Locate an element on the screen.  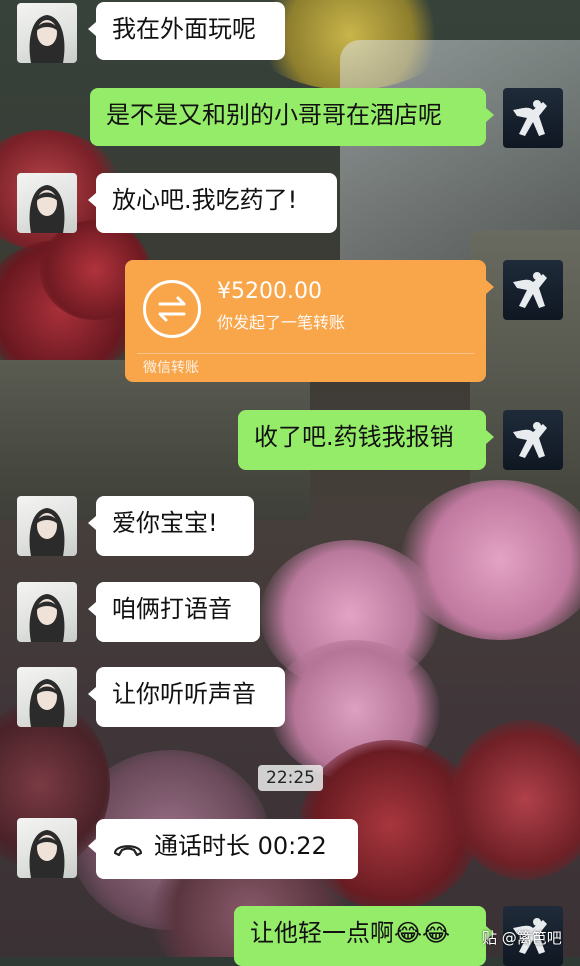
timestamp: 22:25 is located at coordinates (290, 778).